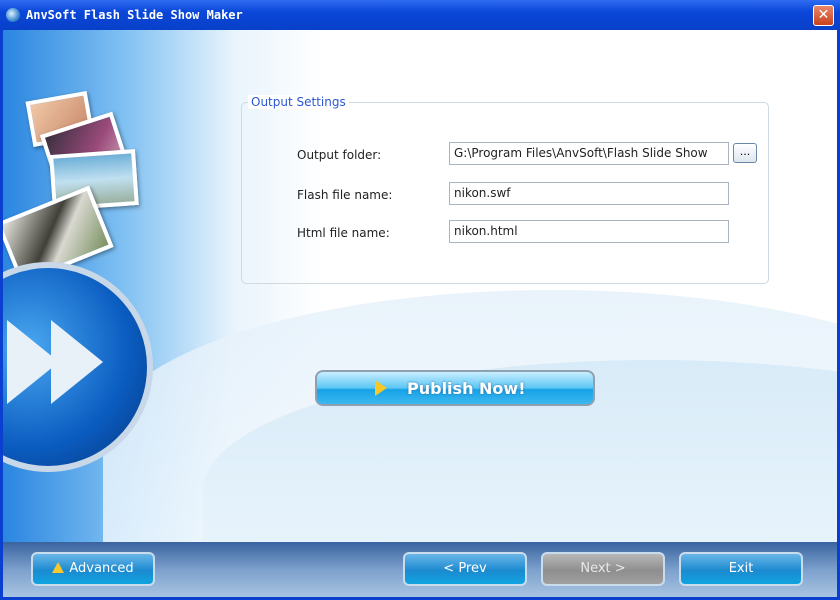 The height and width of the screenshot is (600, 840). Describe the element at coordinates (741, 569) in the screenshot. I see `exit-button: Exit` at that location.